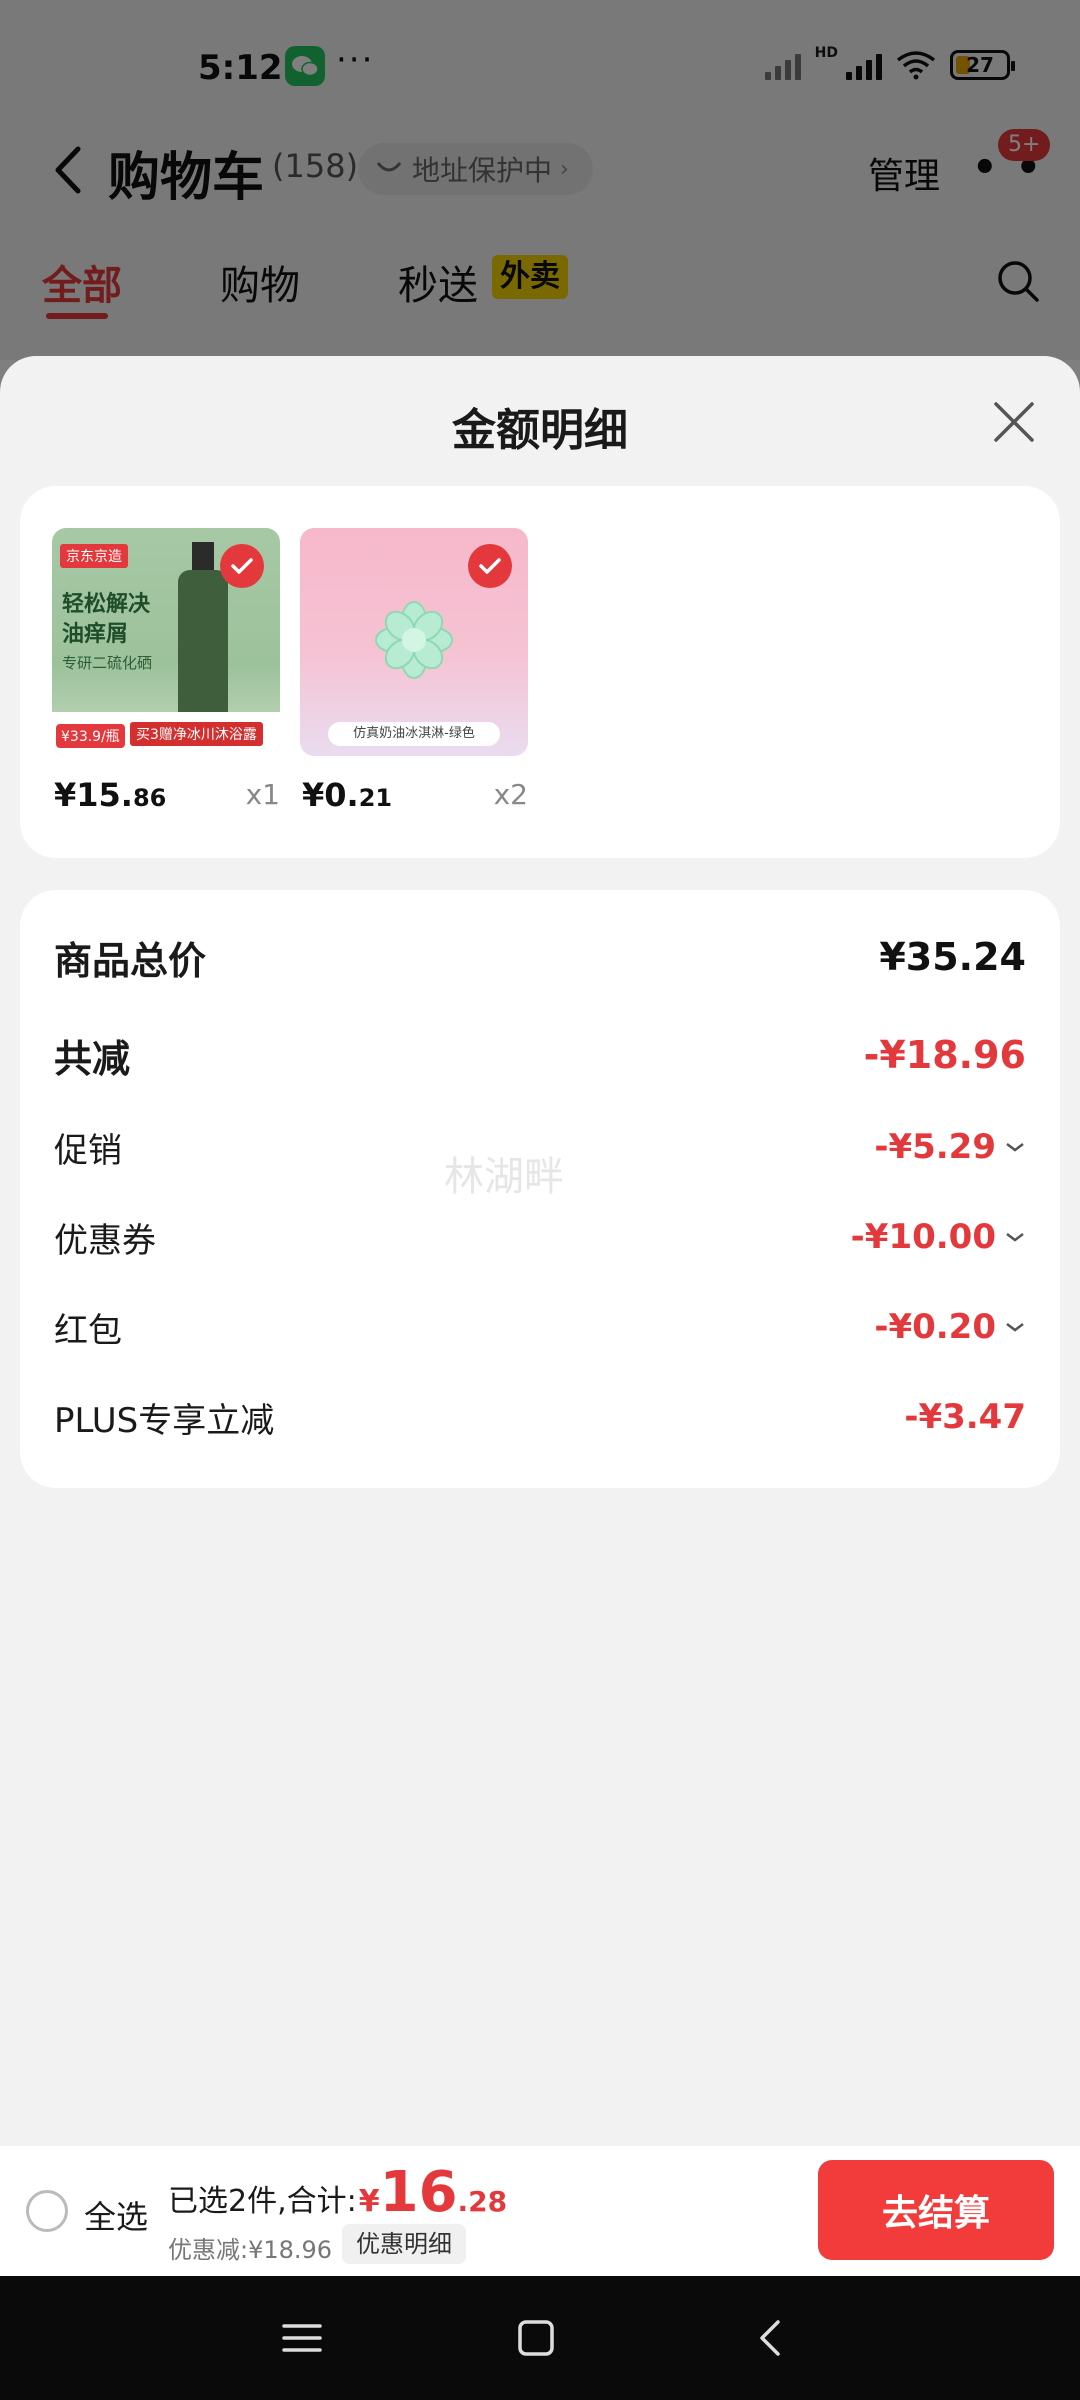  What do you see at coordinates (203, 645) in the screenshot?
I see `shampoo-bottle` at bounding box center [203, 645].